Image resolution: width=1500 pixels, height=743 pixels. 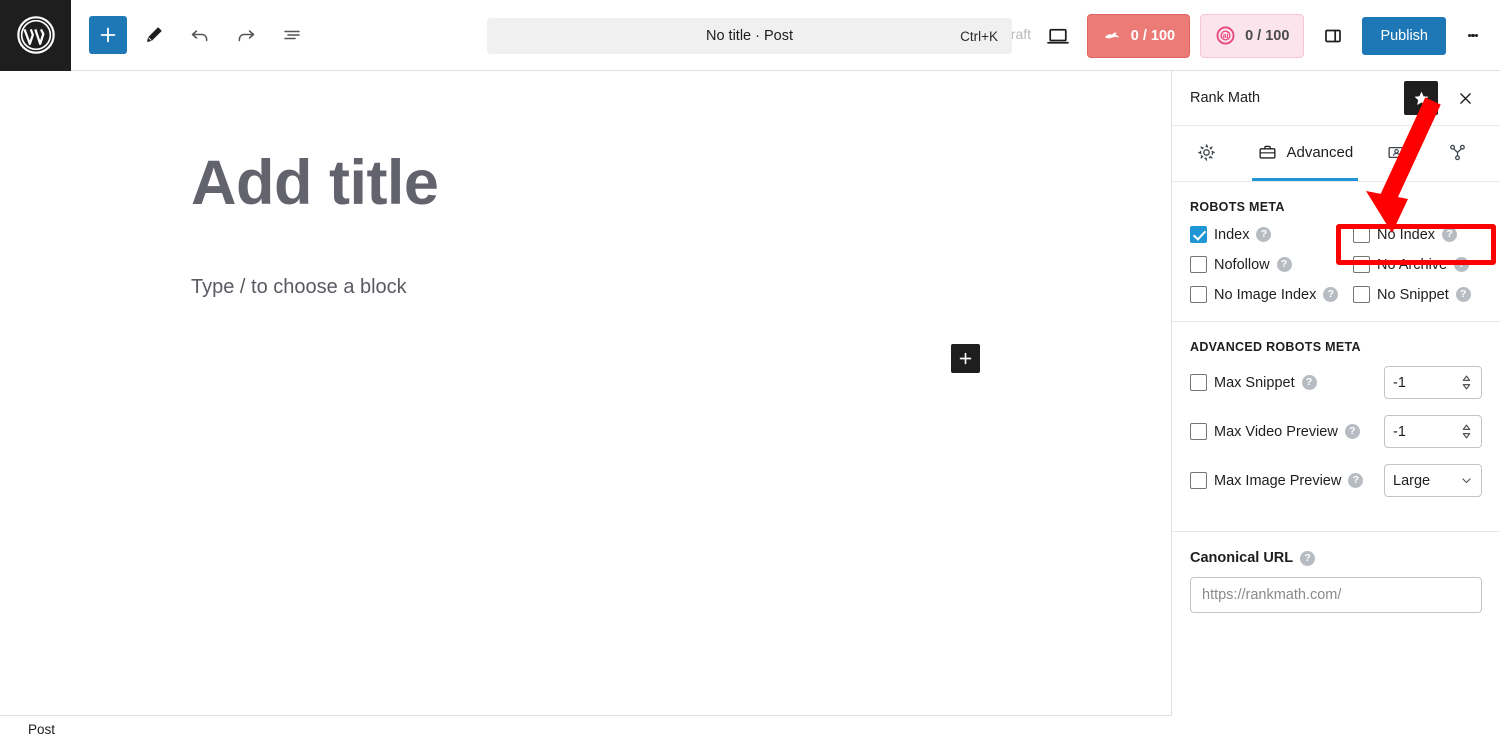 What do you see at coordinates (1417, 234) in the screenshot?
I see `robots-option-no-index: No Index ?` at bounding box center [1417, 234].